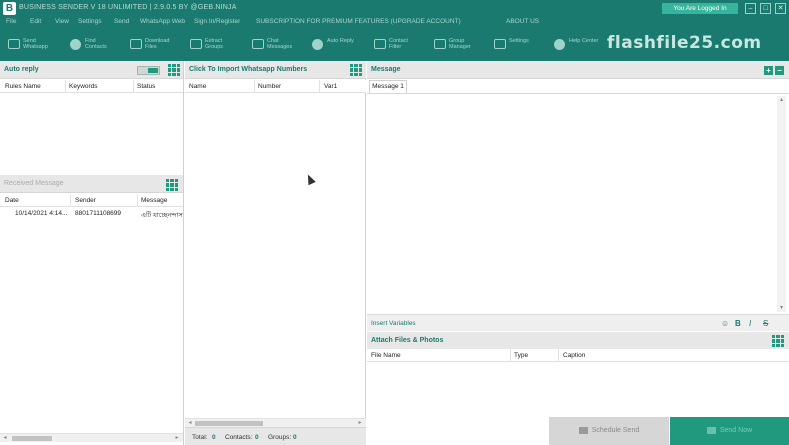 This screenshot has width=789, height=445. I want to click on auto-reply-columns: Rules Name Keywords Status, so click(91, 86).